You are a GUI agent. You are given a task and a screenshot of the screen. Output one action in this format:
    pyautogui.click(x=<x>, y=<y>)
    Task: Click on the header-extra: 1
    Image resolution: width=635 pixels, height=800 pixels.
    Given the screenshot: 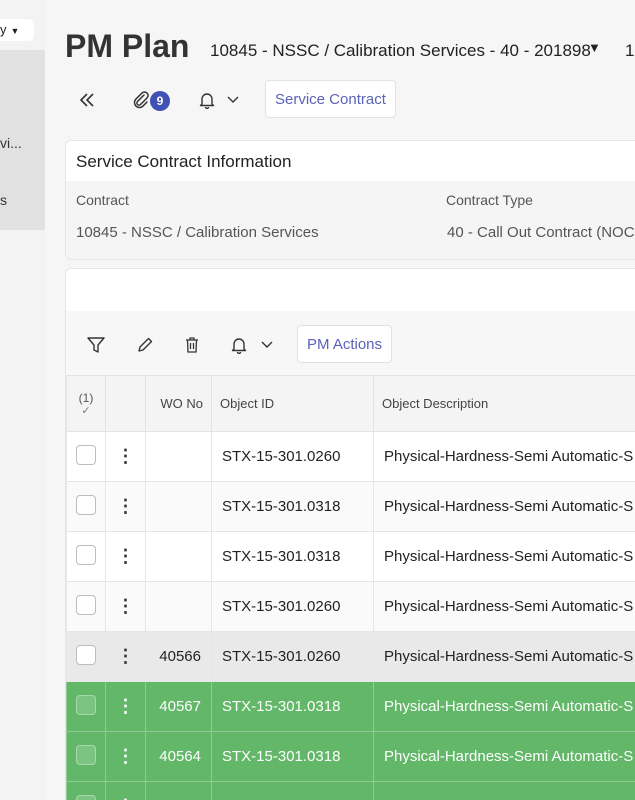 What is the action you would take?
    pyautogui.click(x=630, y=50)
    